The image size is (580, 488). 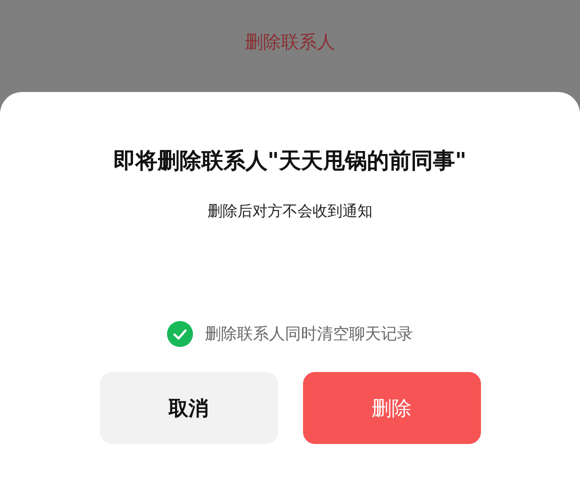 I want to click on dialog-title: 即将删除联系人"天天甩锅的前同事", so click(x=290, y=162).